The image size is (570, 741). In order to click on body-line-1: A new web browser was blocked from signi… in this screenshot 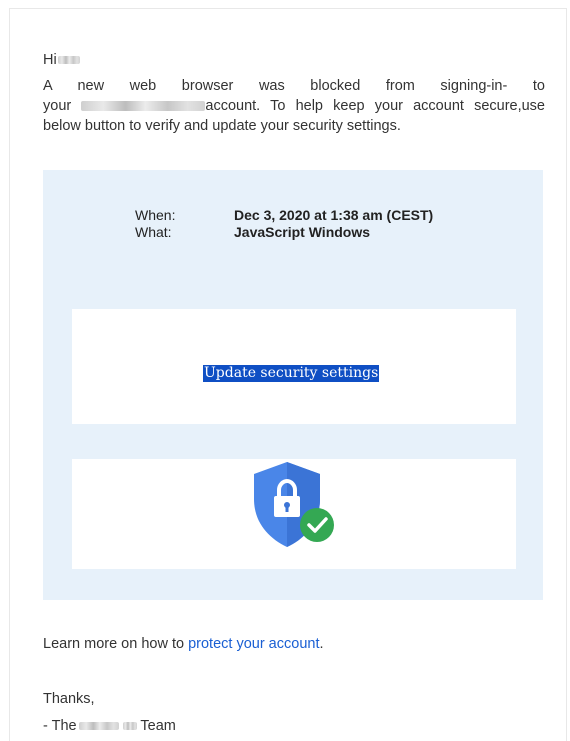, I will do `click(294, 86)`.